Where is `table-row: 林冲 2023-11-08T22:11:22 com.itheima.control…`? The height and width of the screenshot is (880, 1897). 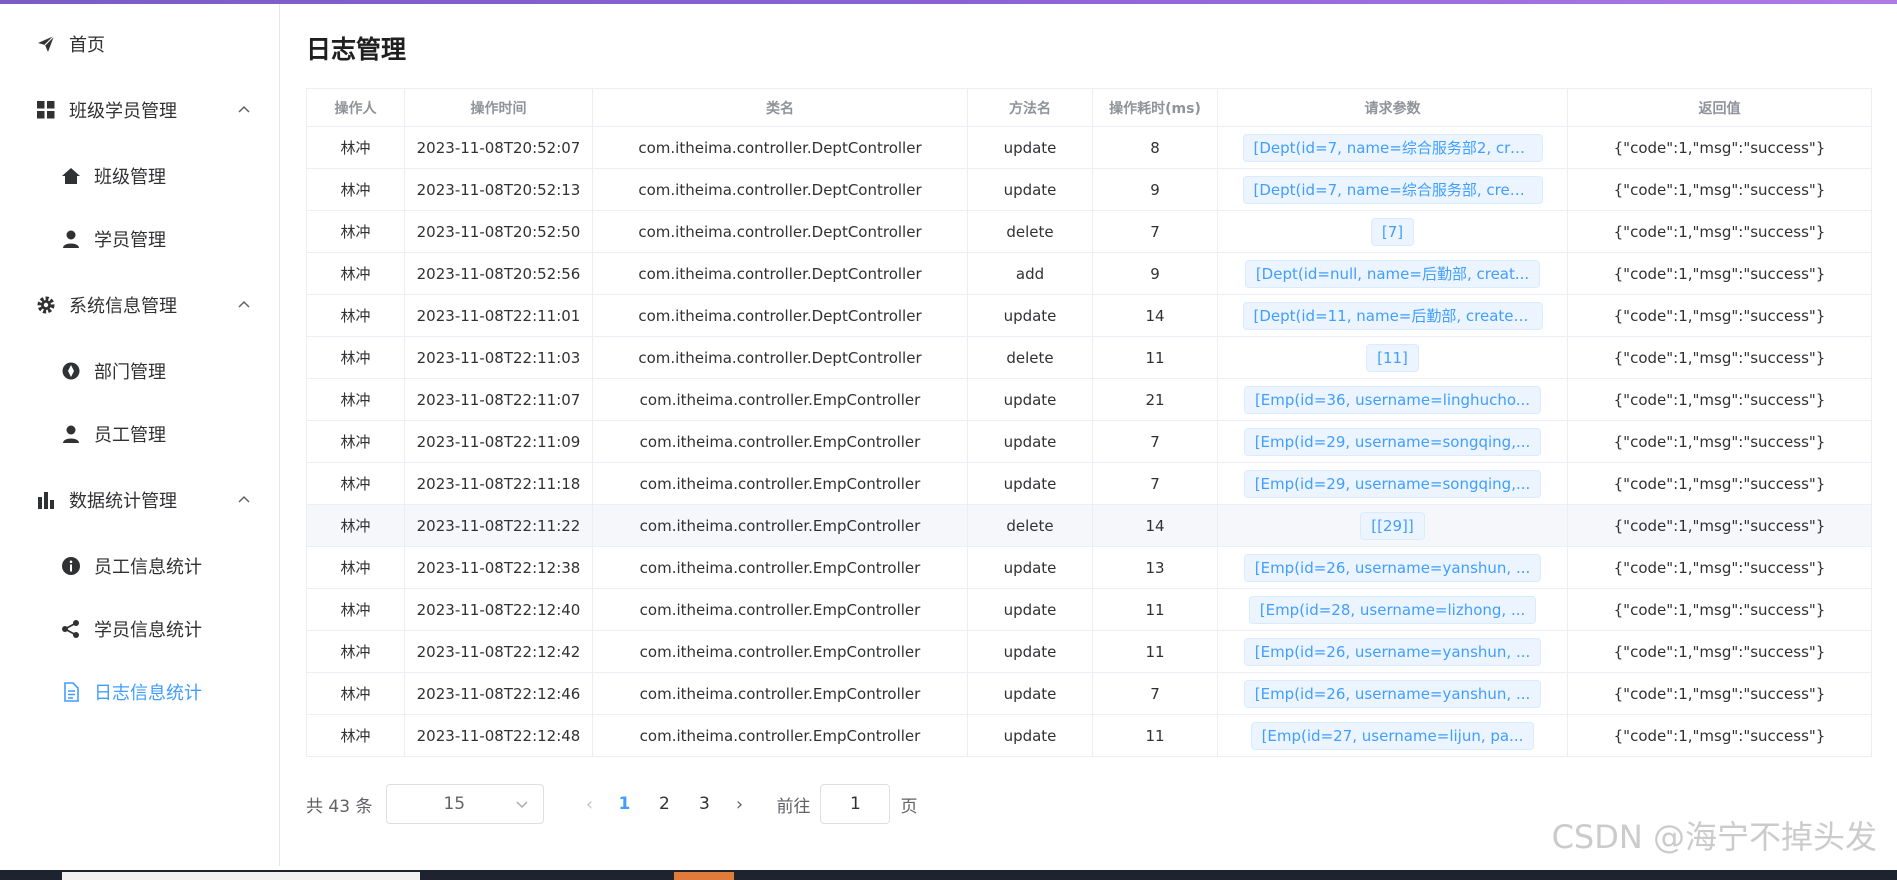 table-row: 林冲 2023-11-08T22:11:22 com.itheima.control… is located at coordinates (1089, 525).